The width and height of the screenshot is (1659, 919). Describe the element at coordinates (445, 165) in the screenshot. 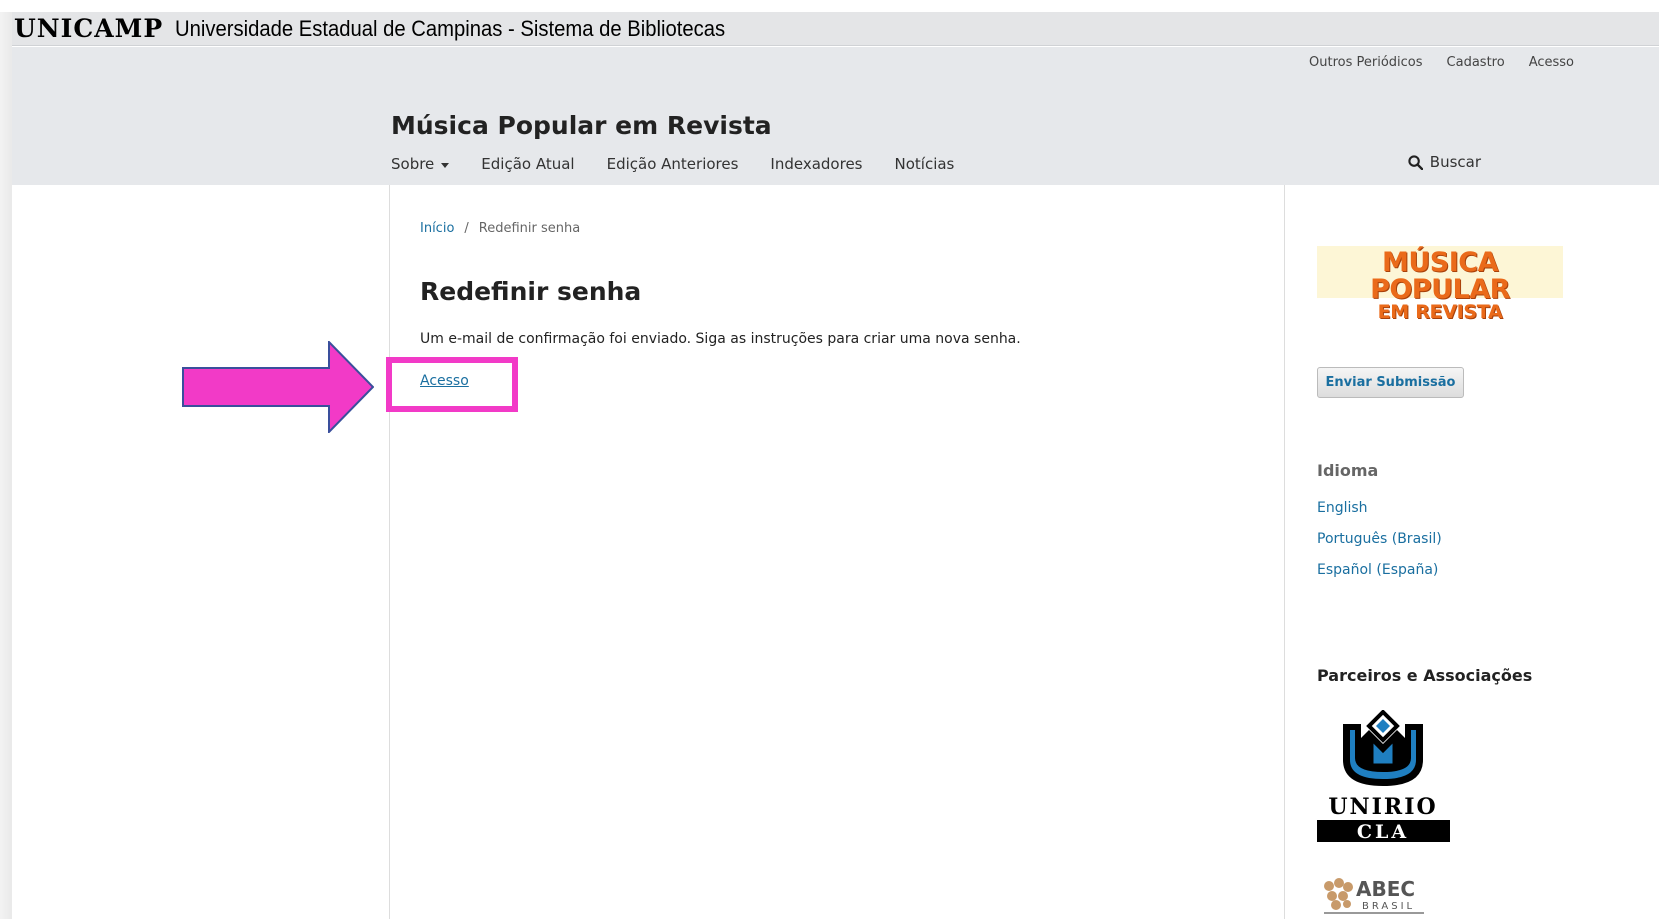

I see `chevron-down-icon` at that location.